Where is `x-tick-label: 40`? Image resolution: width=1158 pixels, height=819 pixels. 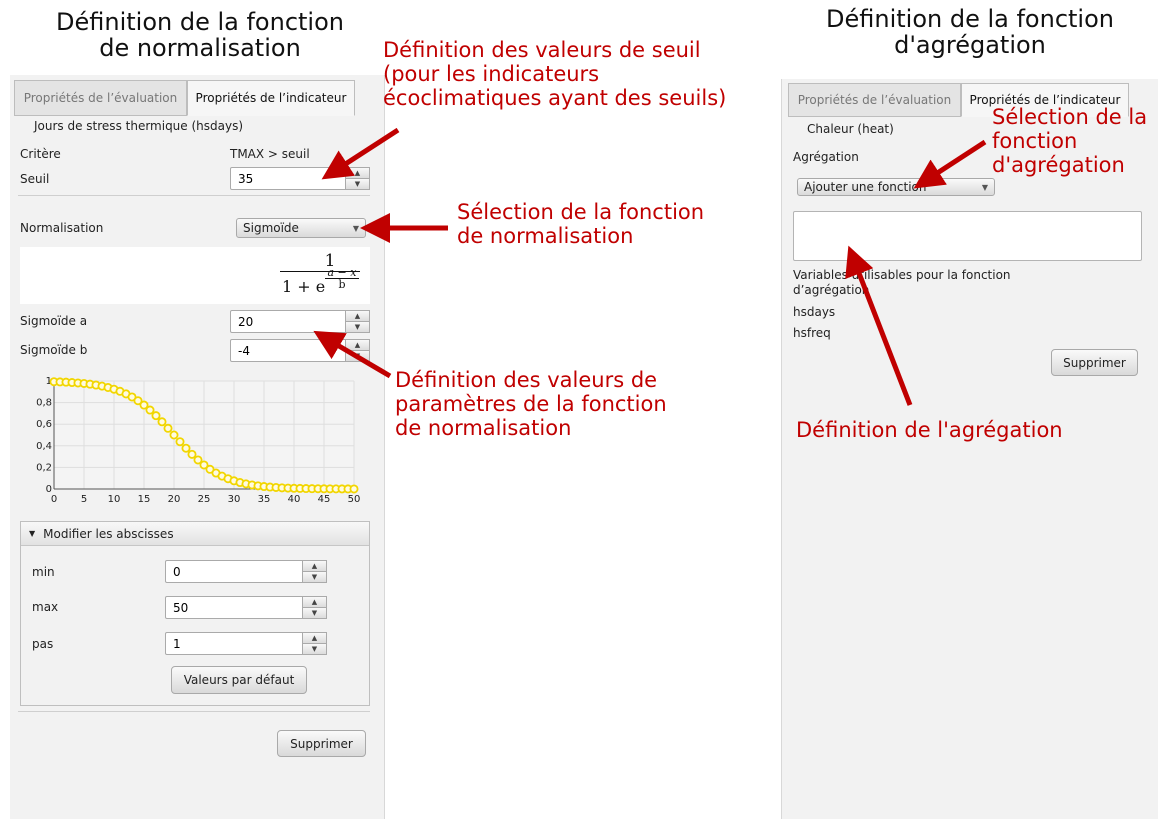 x-tick-label: 40 is located at coordinates (294, 499).